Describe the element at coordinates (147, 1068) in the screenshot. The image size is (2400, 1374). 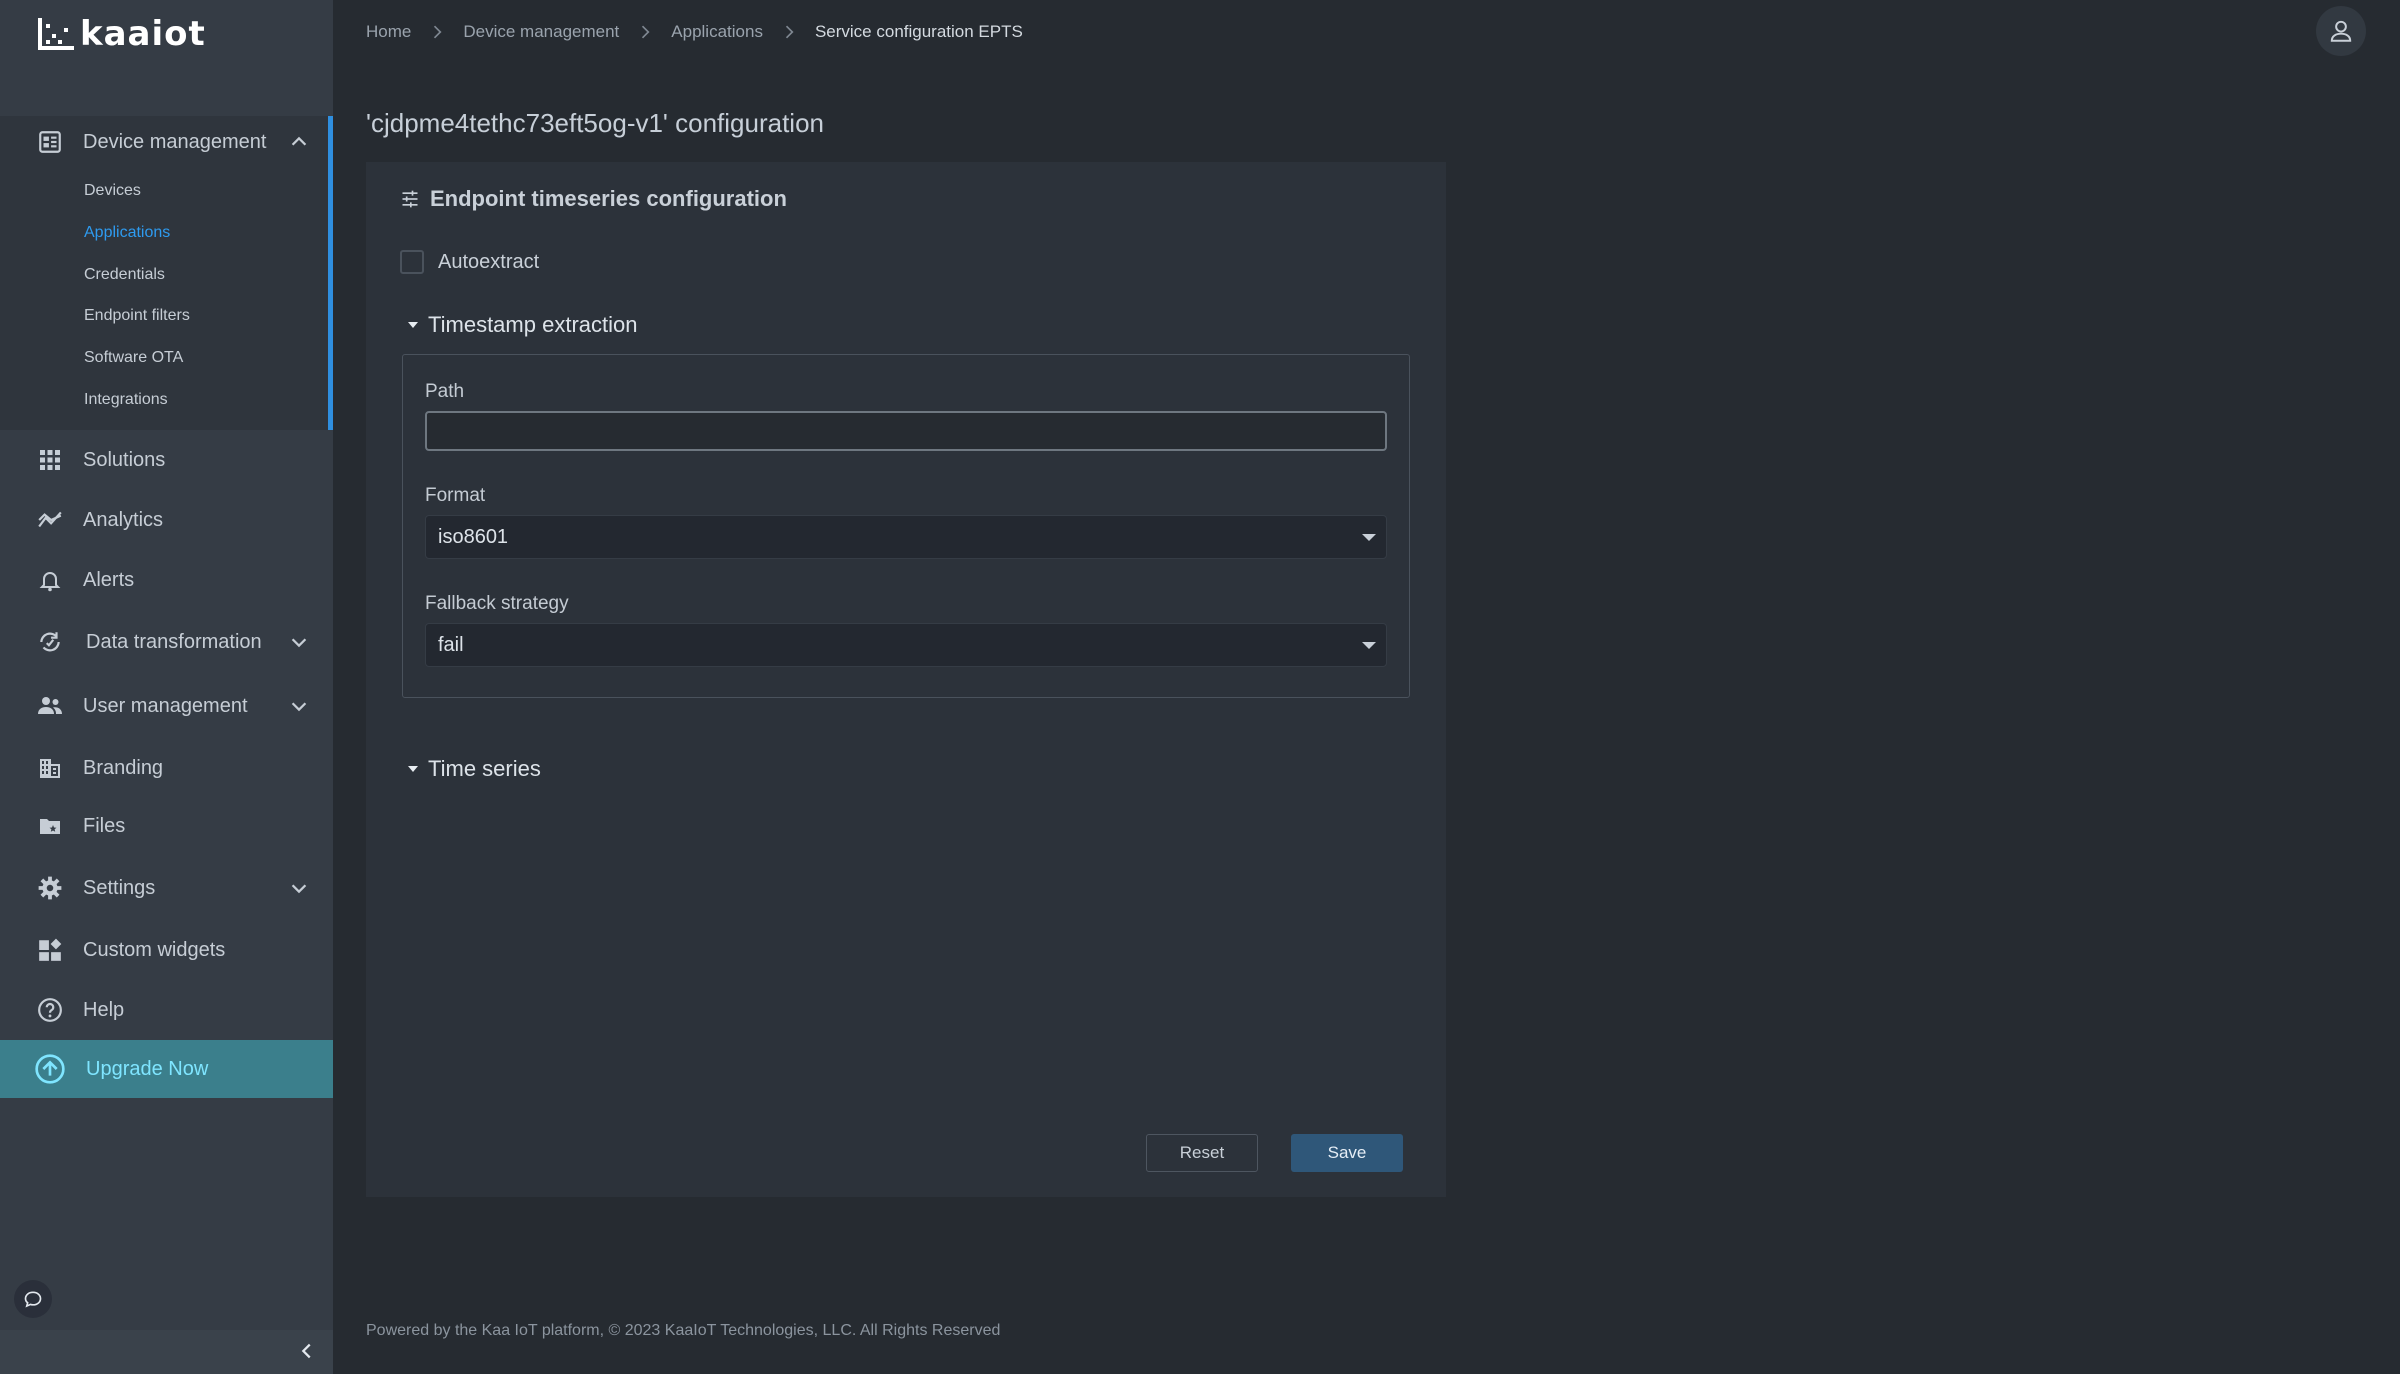
I see `upgrade-now-label: Upgrade Now` at that location.